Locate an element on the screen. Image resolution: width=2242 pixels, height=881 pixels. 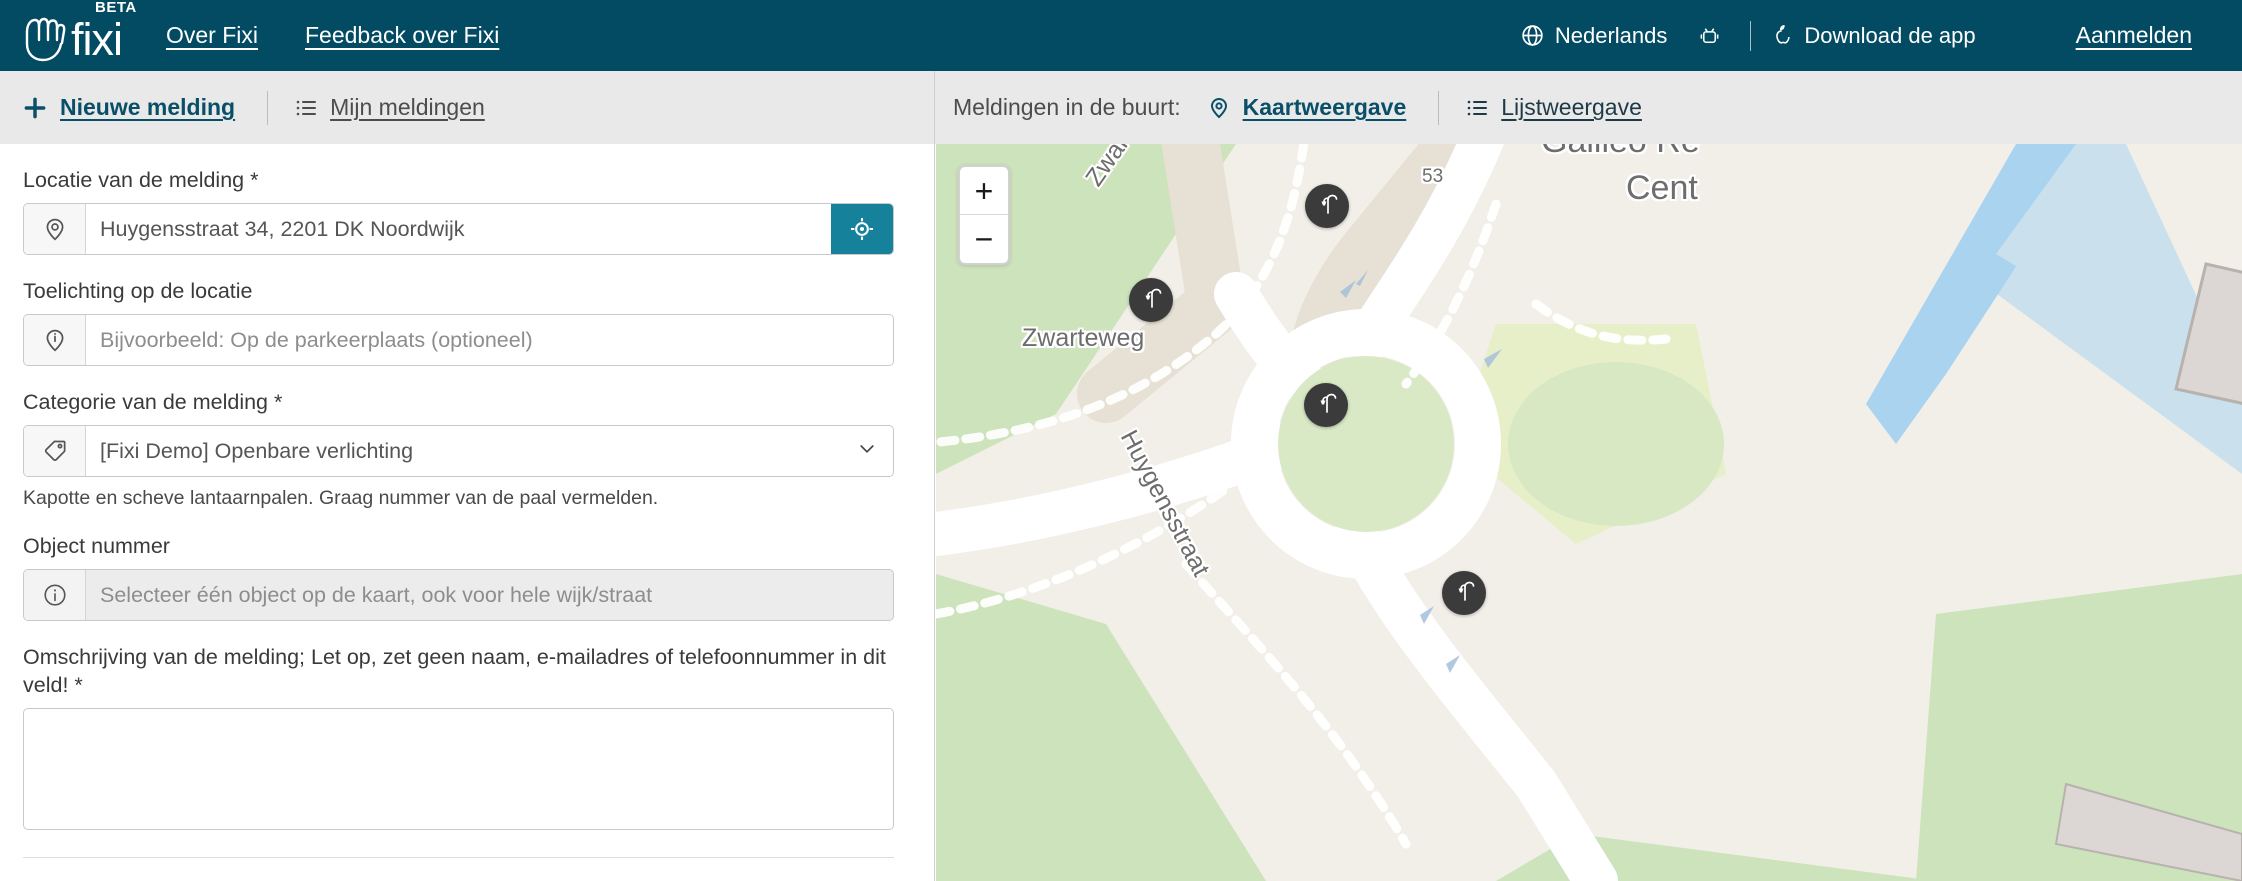
tab-mijn-meldingen: Mijn meldingen is located at coordinates (389, 107).